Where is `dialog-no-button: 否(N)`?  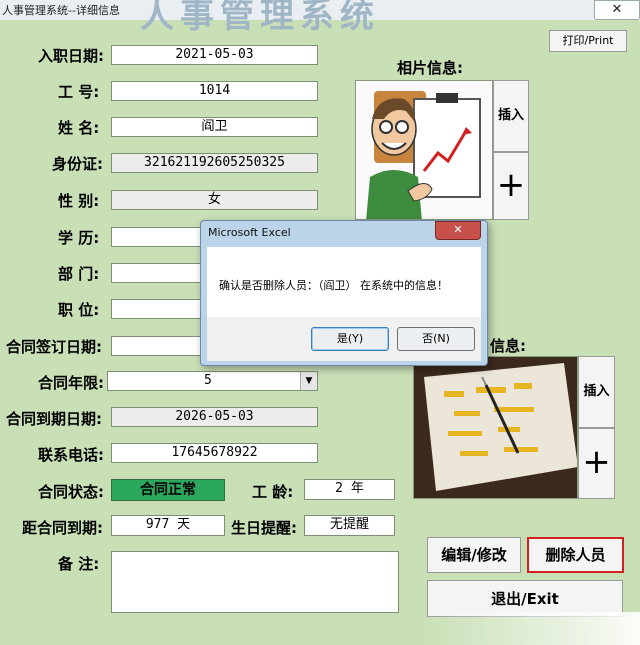
dialog-no-button: 否(N) is located at coordinates (436, 339).